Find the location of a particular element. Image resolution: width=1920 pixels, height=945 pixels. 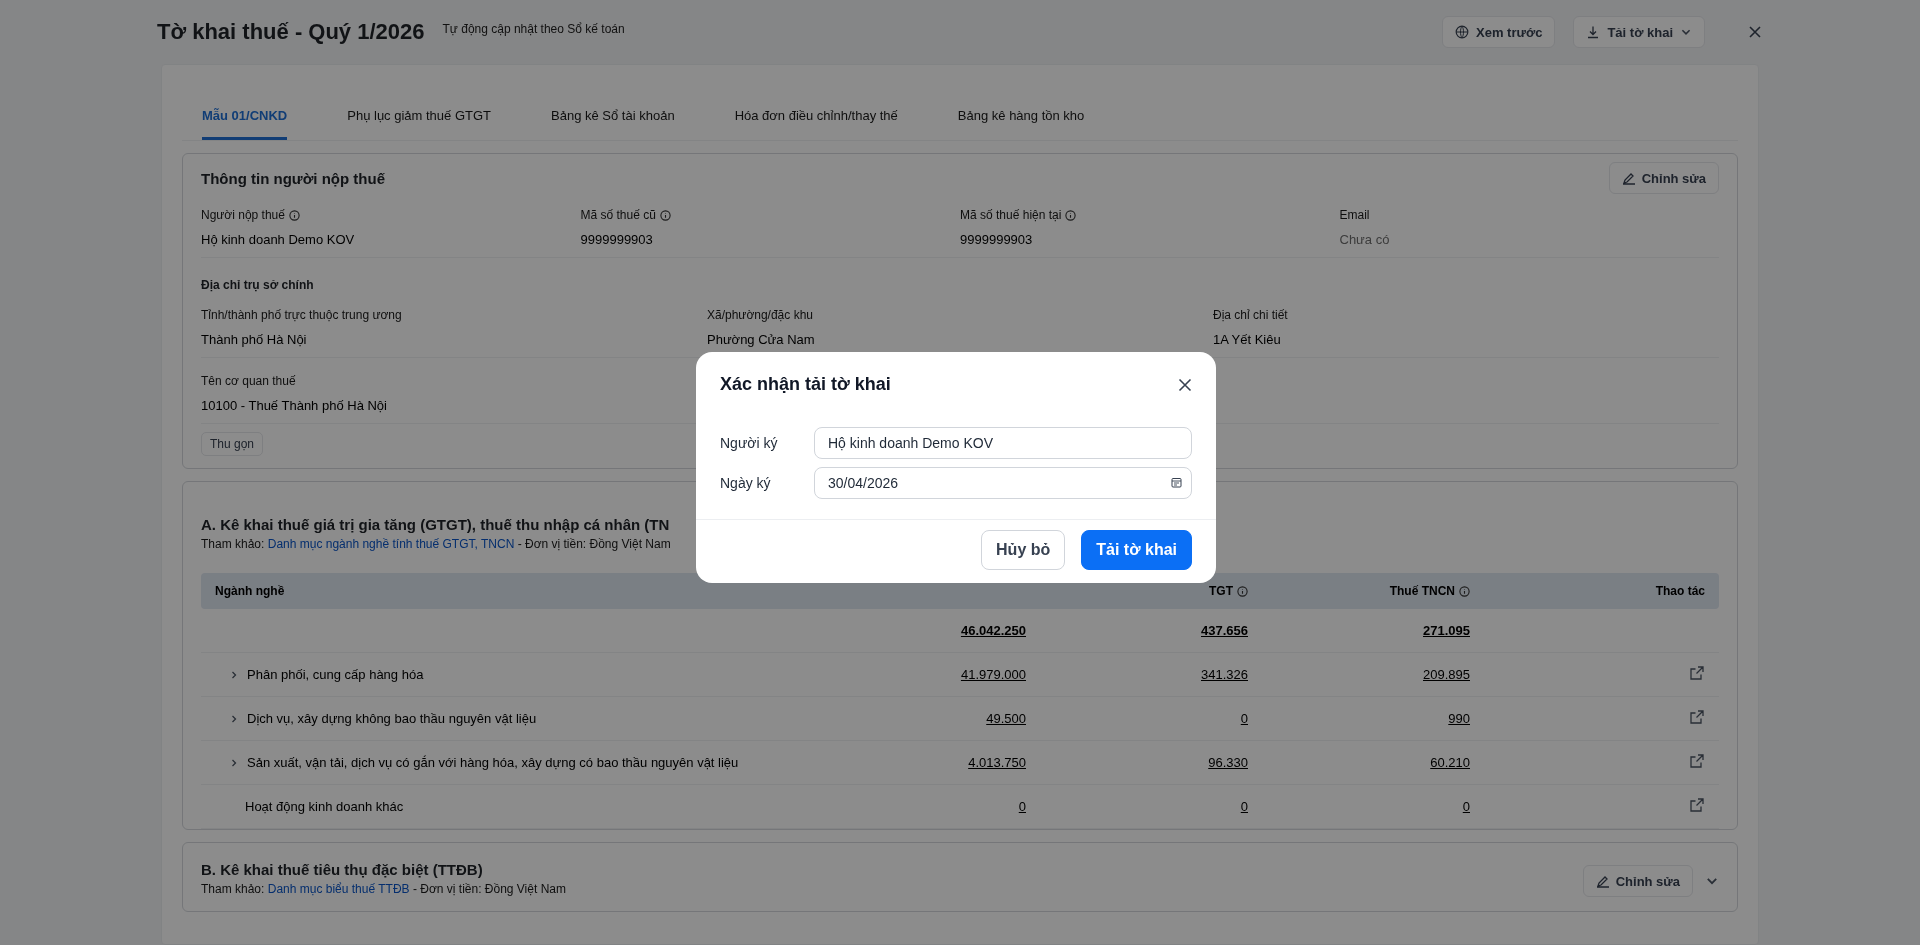

section-note: Tham khảo: Danh mục biểu thuế TTĐB - Đơn vị tiền: Đồng Việt Nam is located at coordinates (383, 889).